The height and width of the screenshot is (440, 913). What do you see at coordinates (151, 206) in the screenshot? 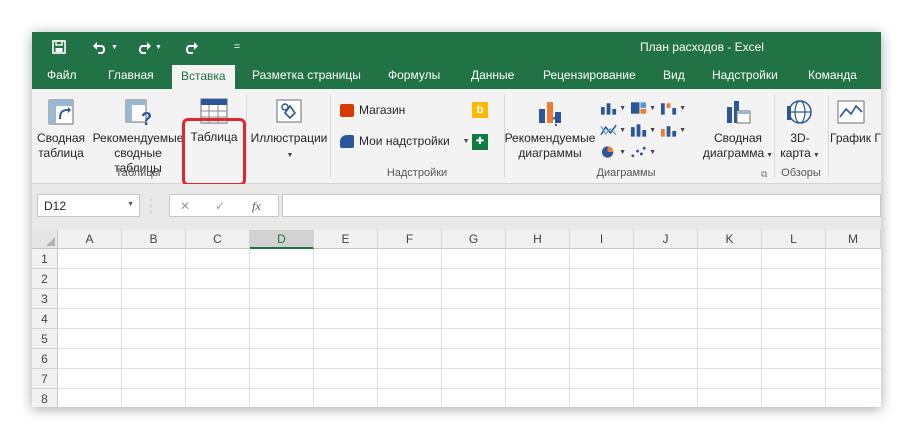
I see `resize-handle-icon: · · ·` at bounding box center [151, 206].